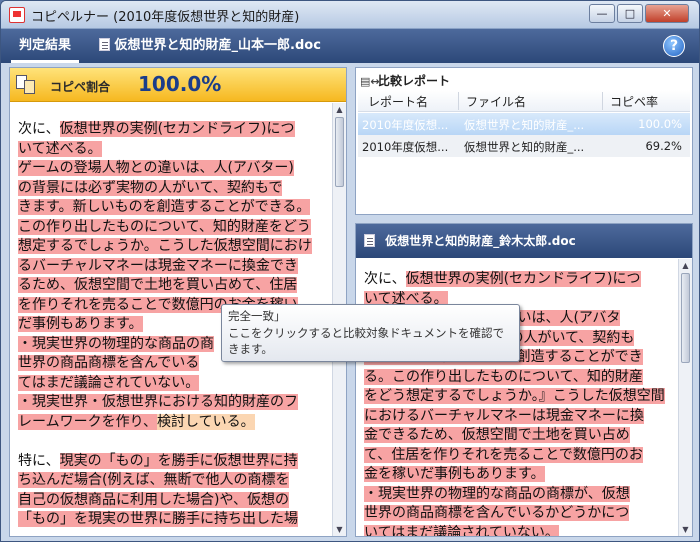 This screenshot has width=700, height=542. What do you see at coordinates (191, 207) in the screenshot?
I see `matched-text: 新しいものを創造することができる。` at bounding box center [191, 207].